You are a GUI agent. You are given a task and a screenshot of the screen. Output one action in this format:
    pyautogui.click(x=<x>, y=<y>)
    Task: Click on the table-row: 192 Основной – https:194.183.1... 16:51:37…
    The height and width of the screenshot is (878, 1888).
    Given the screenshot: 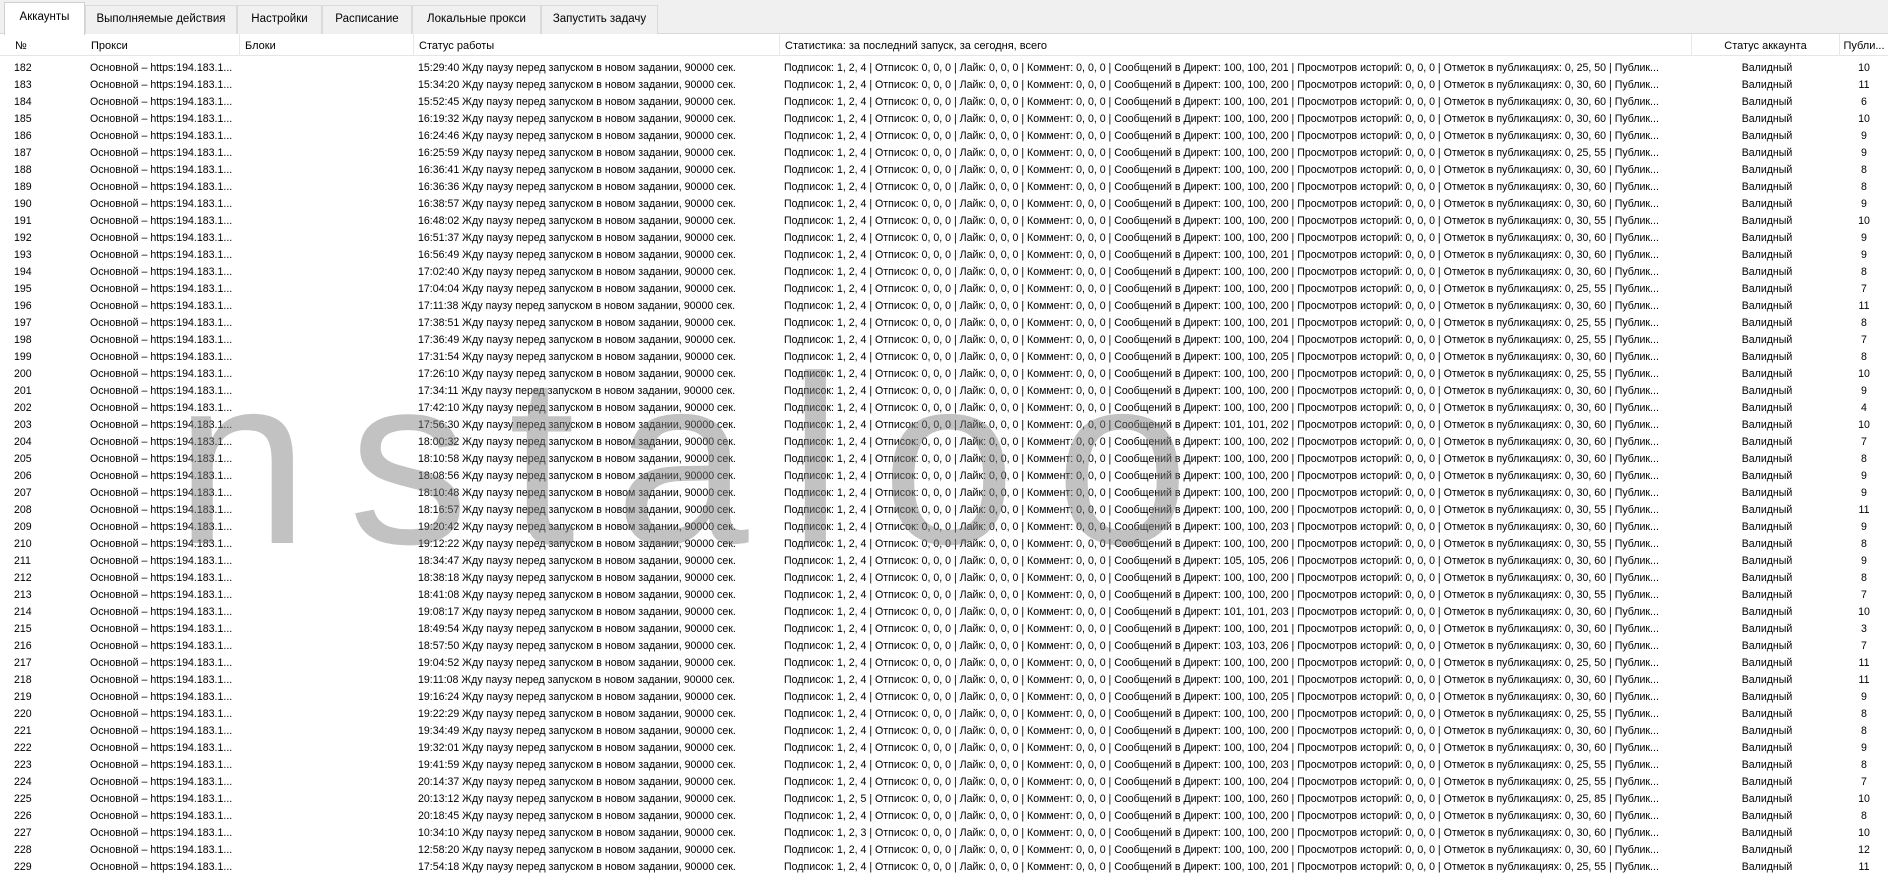 What is the action you would take?
    pyautogui.click(x=944, y=238)
    